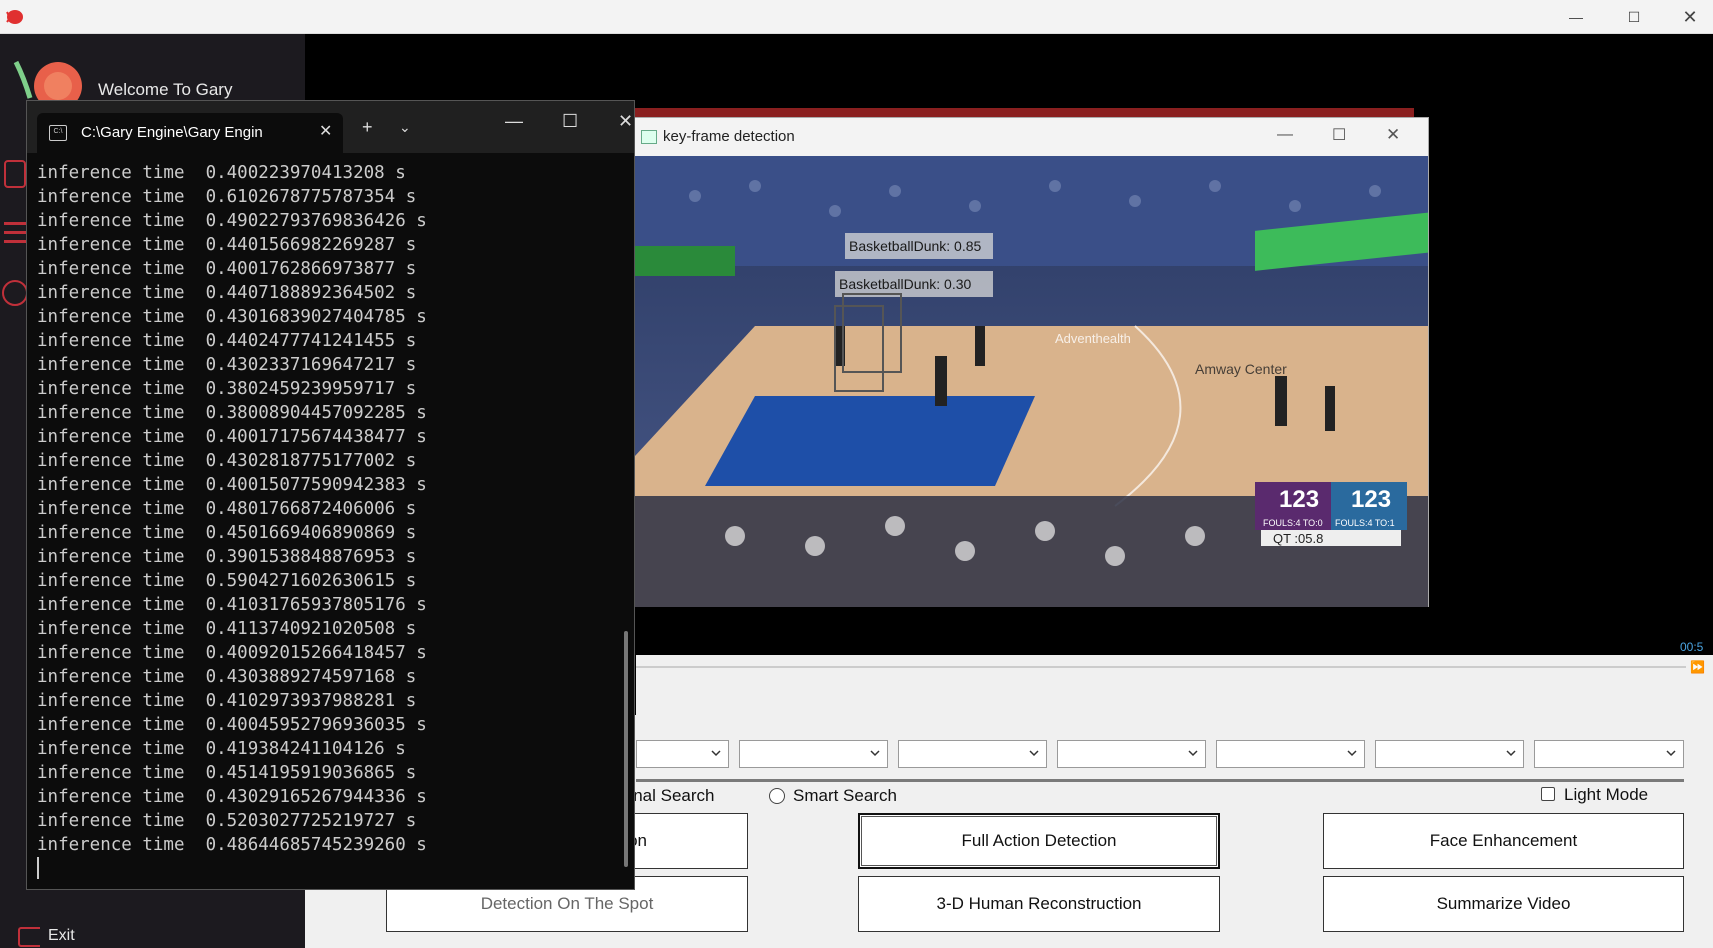  Describe the element at coordinates (1039, 904) in the screenshot. I see `human-reconstruction-button: 3-D Human Reconstruction` at that location.